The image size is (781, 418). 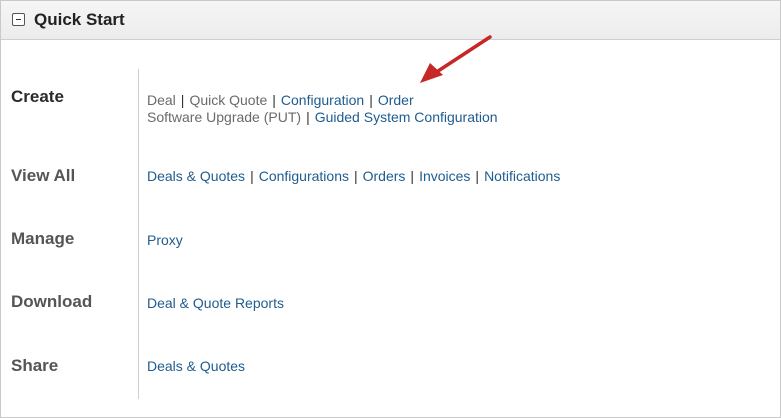 I want to click on minus-icon, so click(x=18, y=19).